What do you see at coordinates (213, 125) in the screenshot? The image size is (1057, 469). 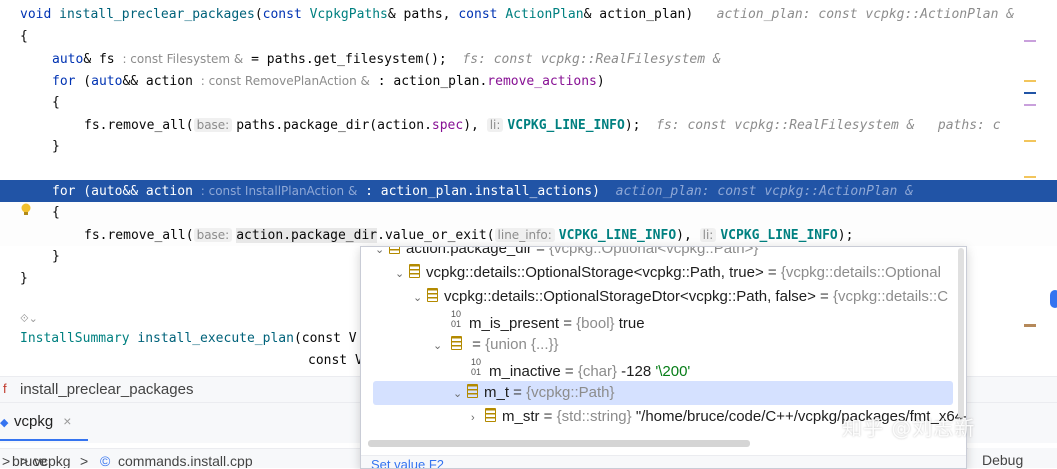 I see `param-hint: base:` at bounding box center [213, 125].